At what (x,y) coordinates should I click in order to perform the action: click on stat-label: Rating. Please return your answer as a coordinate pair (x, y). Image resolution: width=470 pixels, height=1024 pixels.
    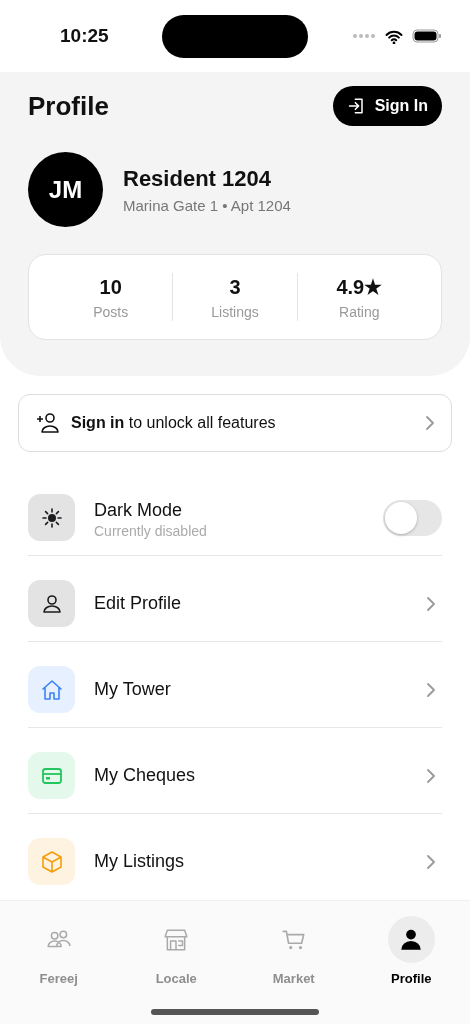
    Looking at the image, I should click on (359, 312).